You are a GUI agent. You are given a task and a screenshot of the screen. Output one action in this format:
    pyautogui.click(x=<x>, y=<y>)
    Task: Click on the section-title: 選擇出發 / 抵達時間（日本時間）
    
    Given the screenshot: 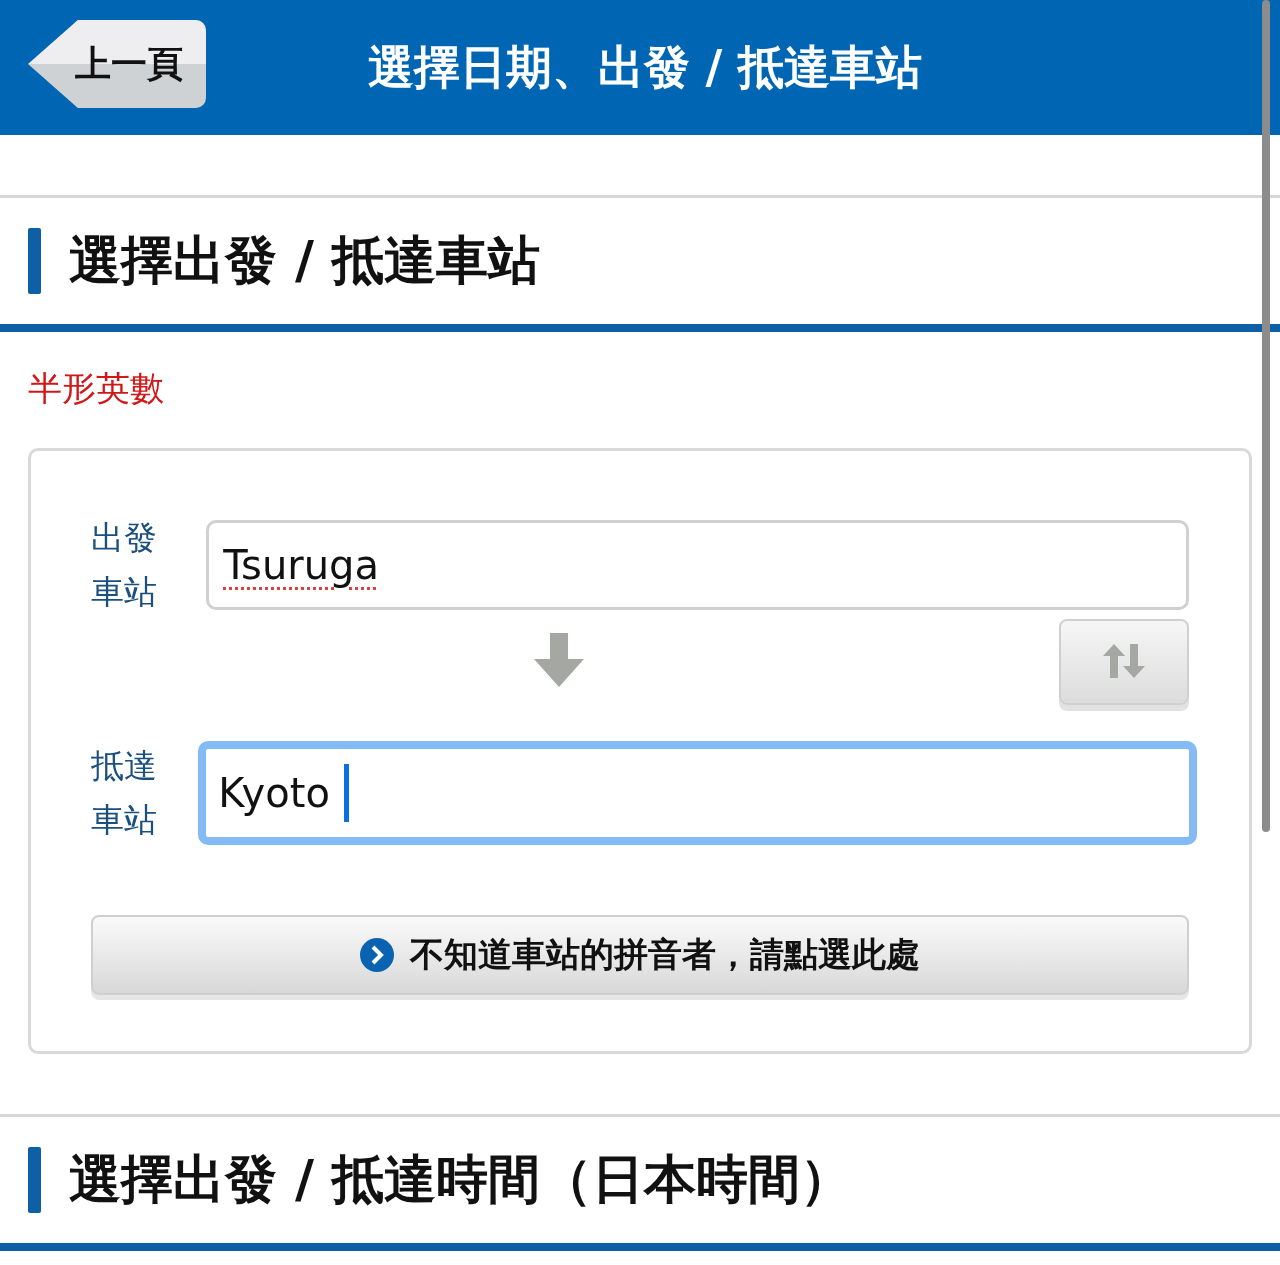 What is the action you would take?
    pyautogui.click(x=461, y=1179)
    